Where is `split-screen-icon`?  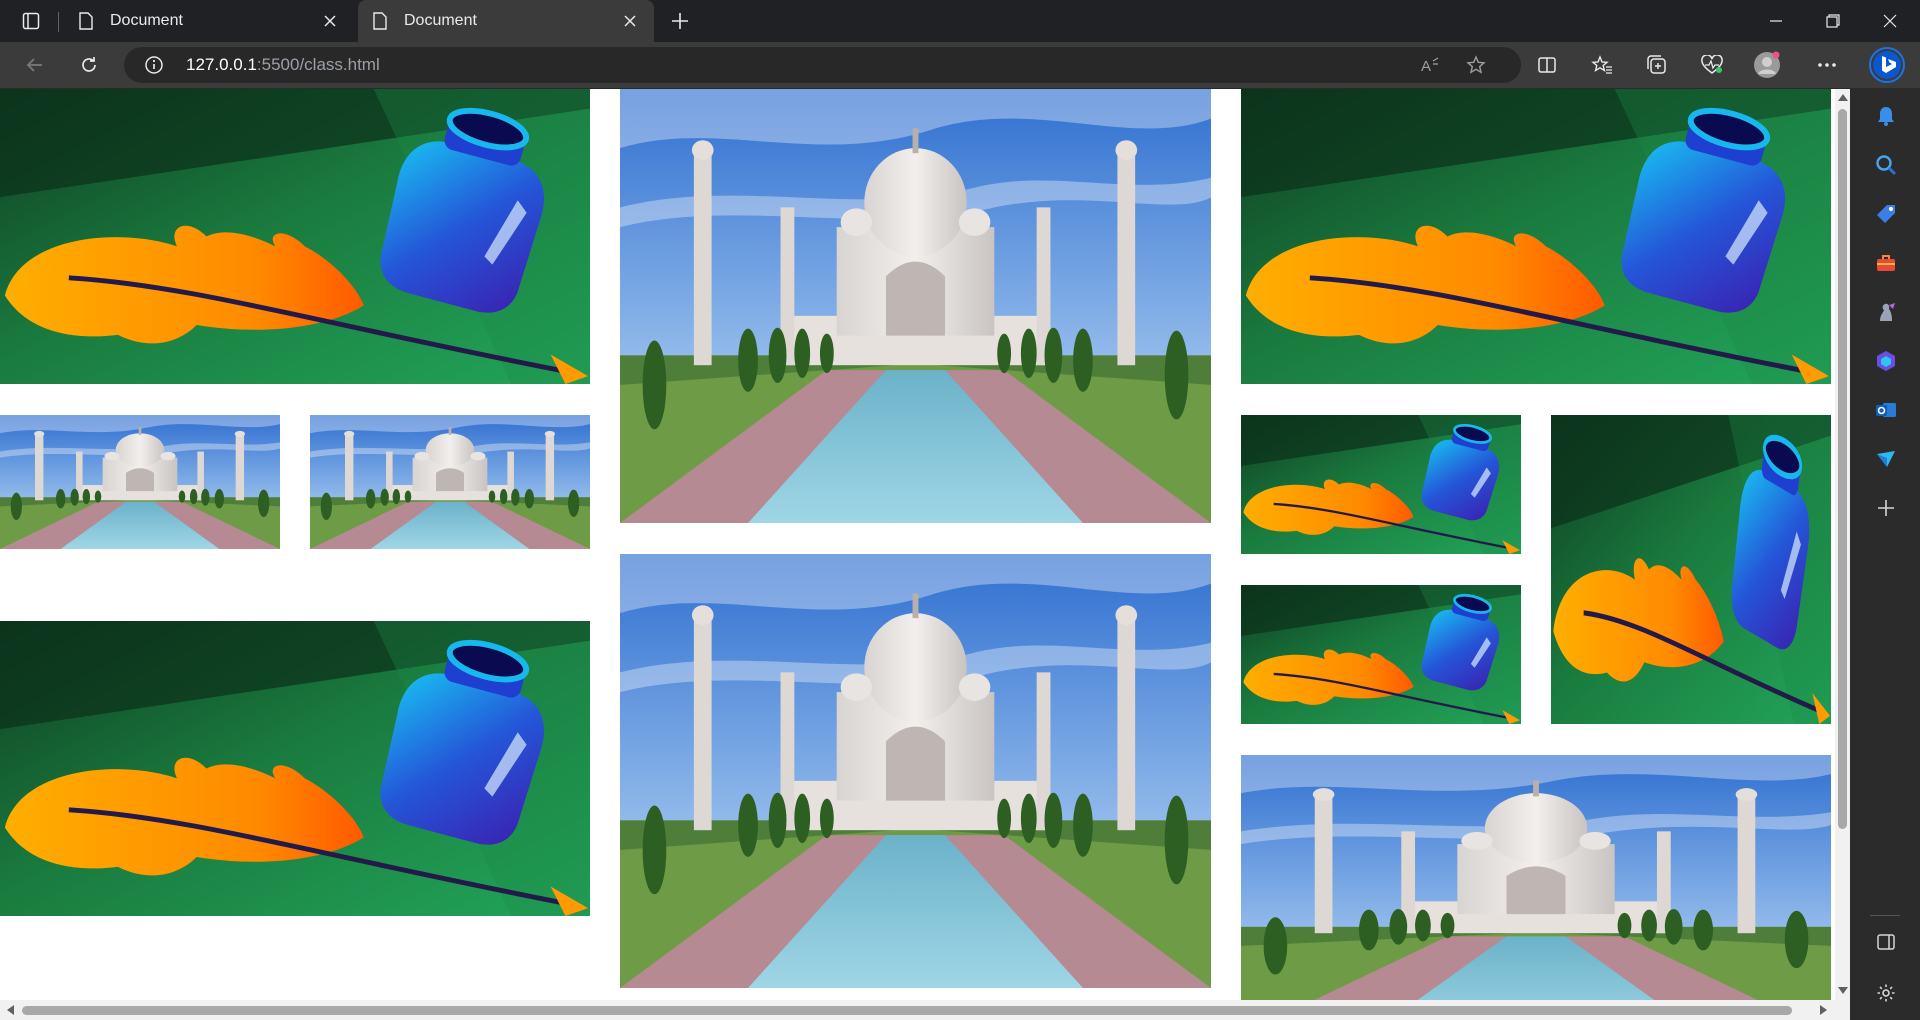 split-screen-icon is located at coordinates (1547, 65).